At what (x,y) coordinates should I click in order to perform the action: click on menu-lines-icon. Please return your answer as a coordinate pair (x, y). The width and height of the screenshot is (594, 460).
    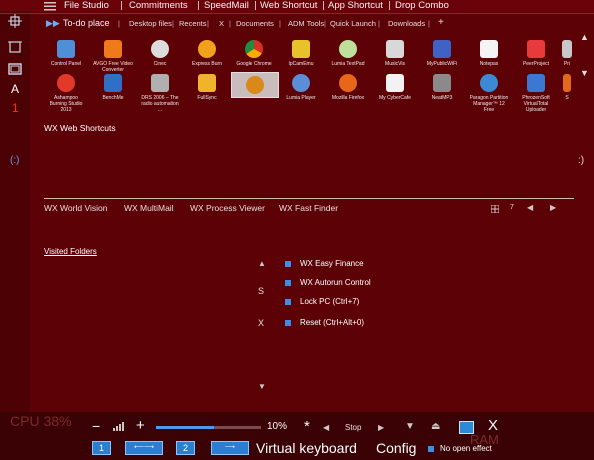
    Looking at the image, I should click on (50, 6).